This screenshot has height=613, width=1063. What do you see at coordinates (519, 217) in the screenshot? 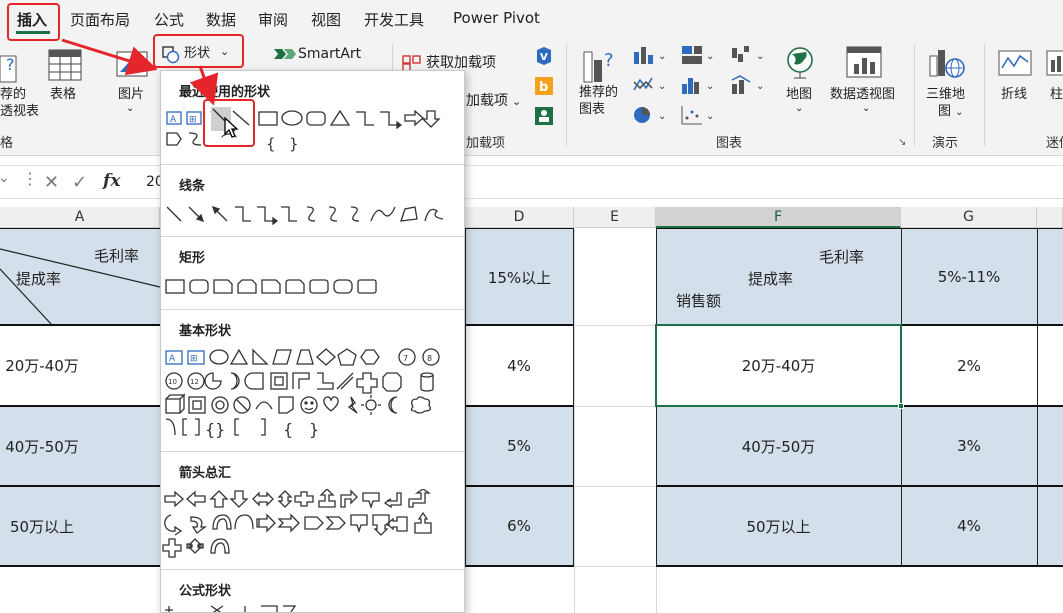
I see `column-header-d: D` at bounding box center [519, 217].